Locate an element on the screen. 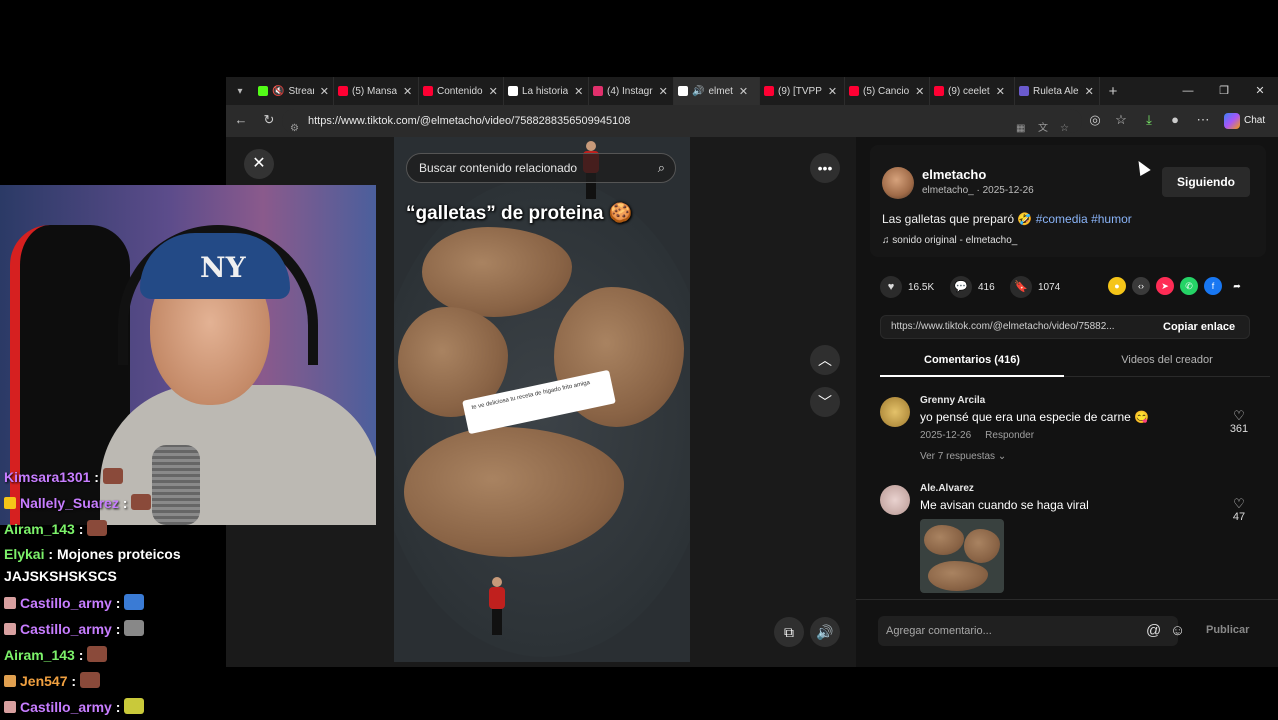  sound-link: ♫ sonido original - elmetacho_ is located at coordinates (949, 240).